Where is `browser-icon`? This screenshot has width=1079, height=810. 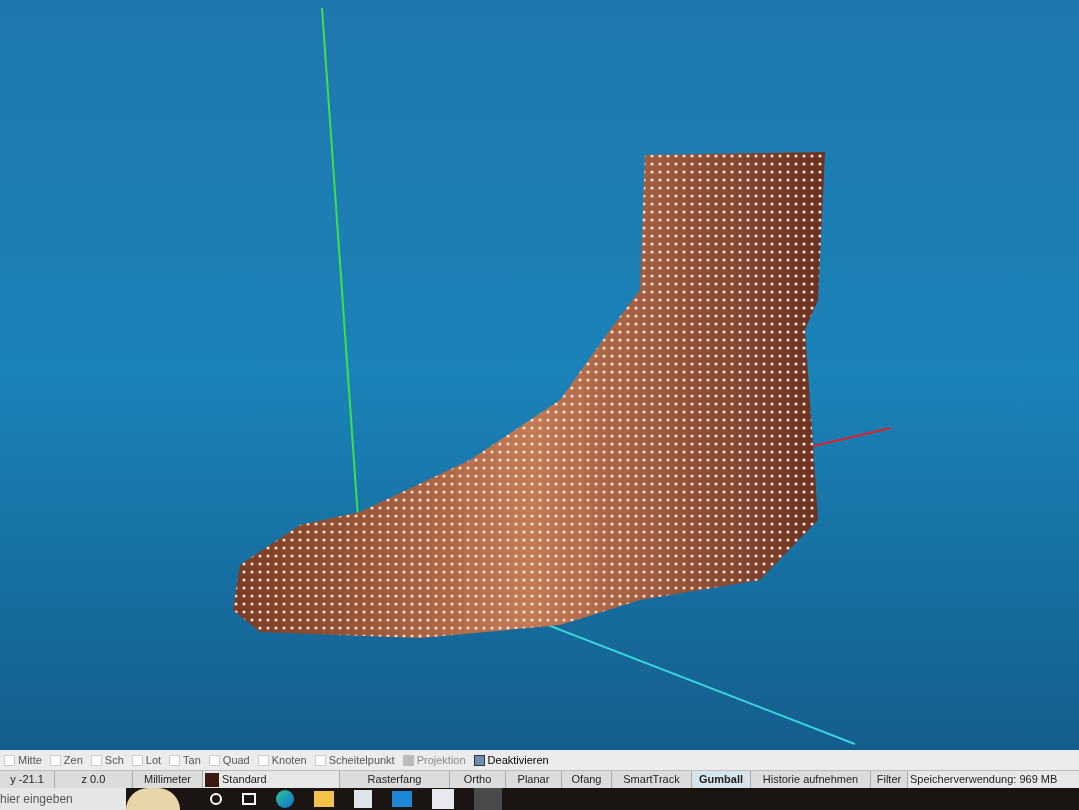 browser-icon is located at coordinates (285, 799).